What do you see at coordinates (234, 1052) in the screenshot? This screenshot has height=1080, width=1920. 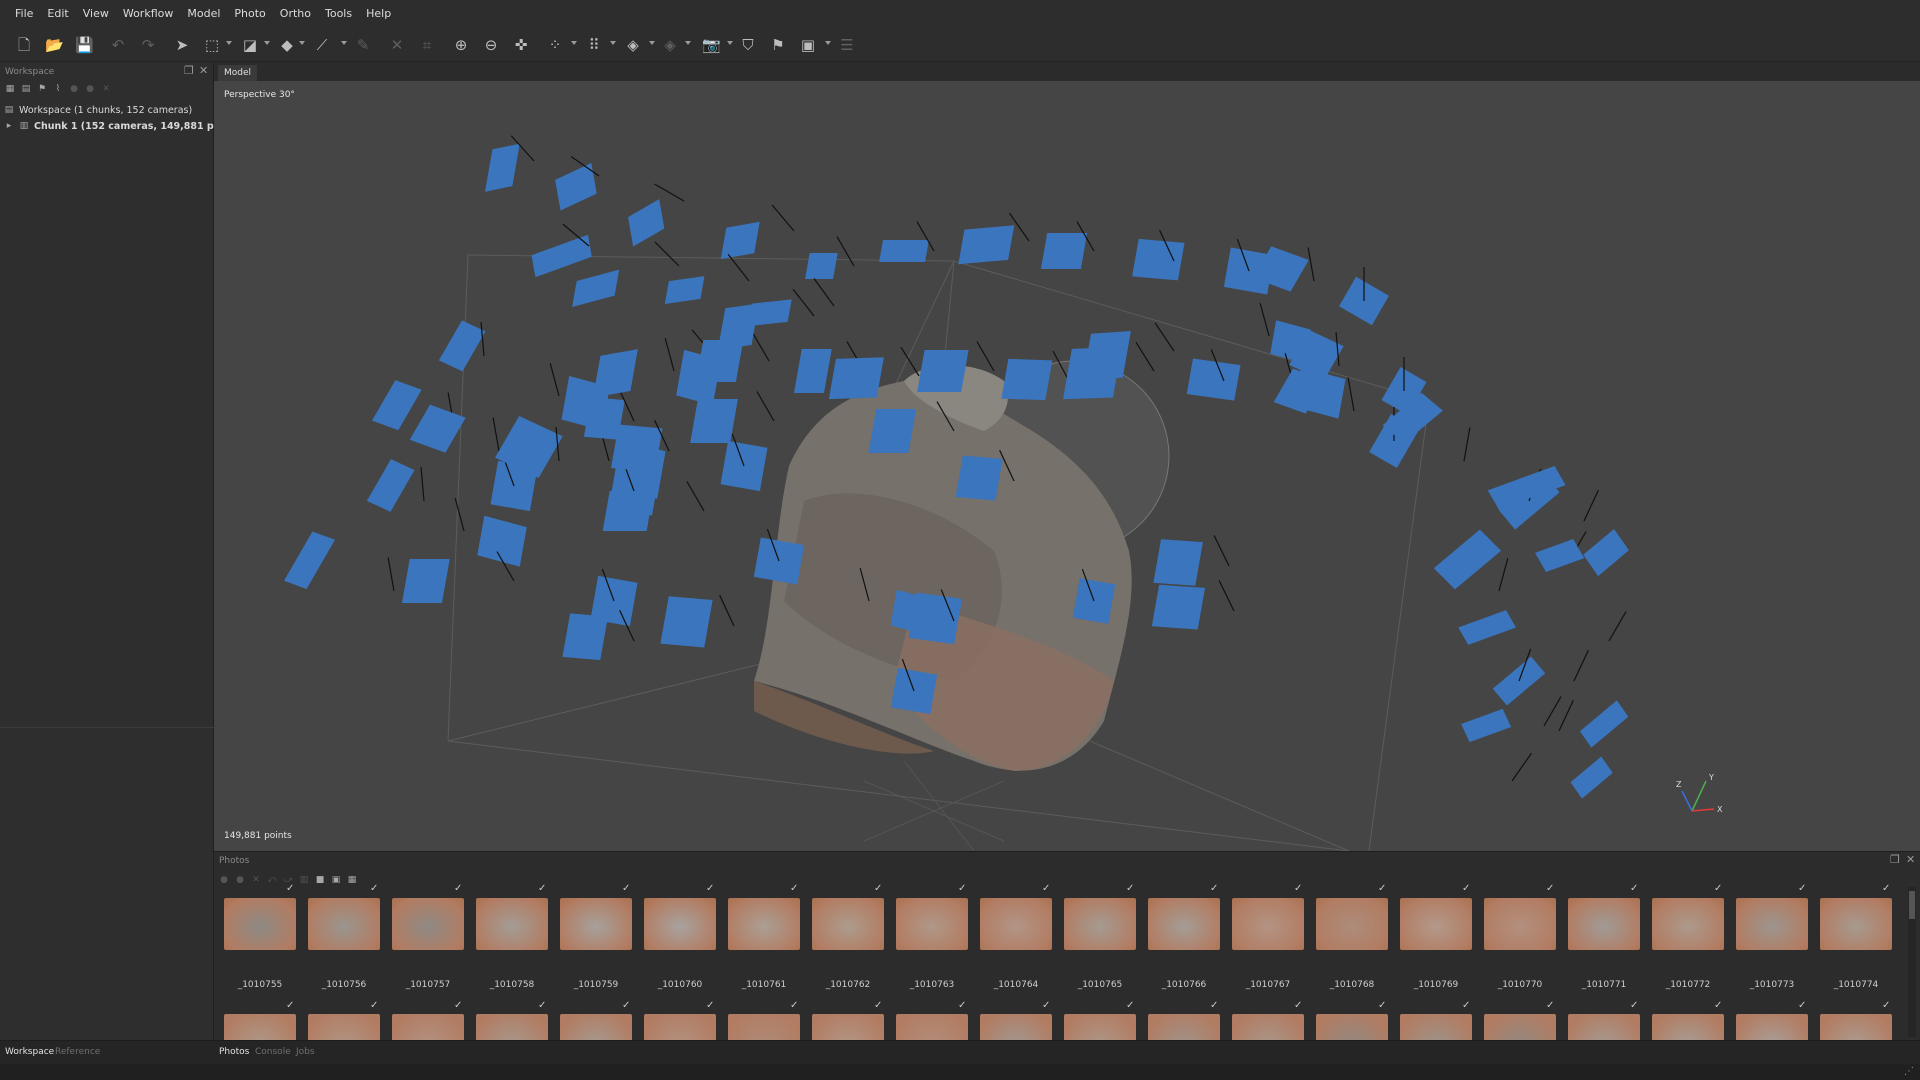 I see `tab-photos: Photos` at bounding box center [234, 1052].